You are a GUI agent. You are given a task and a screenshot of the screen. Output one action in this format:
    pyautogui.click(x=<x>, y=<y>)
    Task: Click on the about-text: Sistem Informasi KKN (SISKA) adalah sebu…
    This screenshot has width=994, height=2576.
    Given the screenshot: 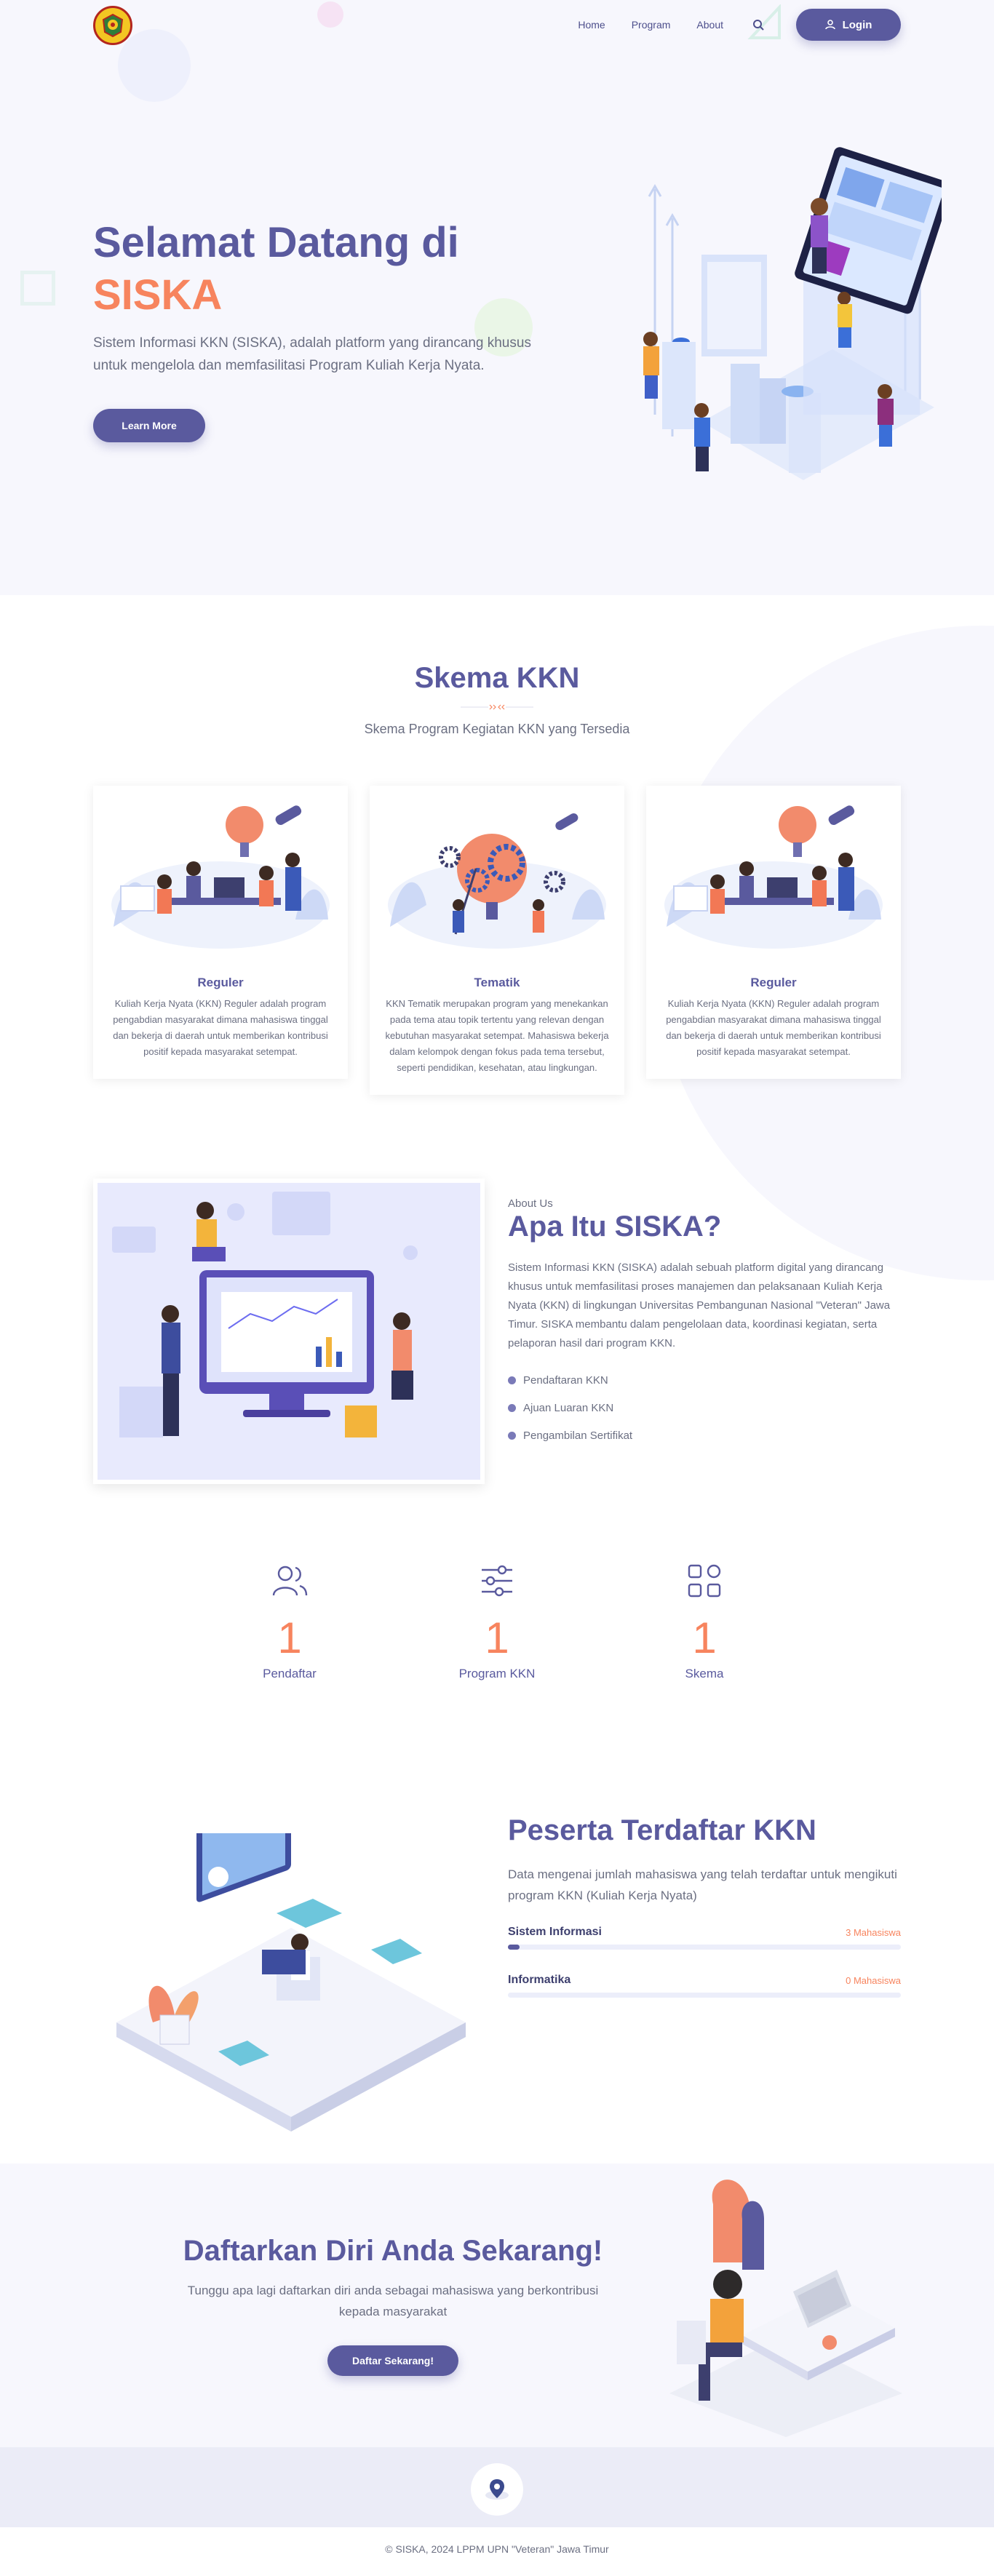 What is the action you would take?
    pyautogui.click(x=700, y=1305)
    